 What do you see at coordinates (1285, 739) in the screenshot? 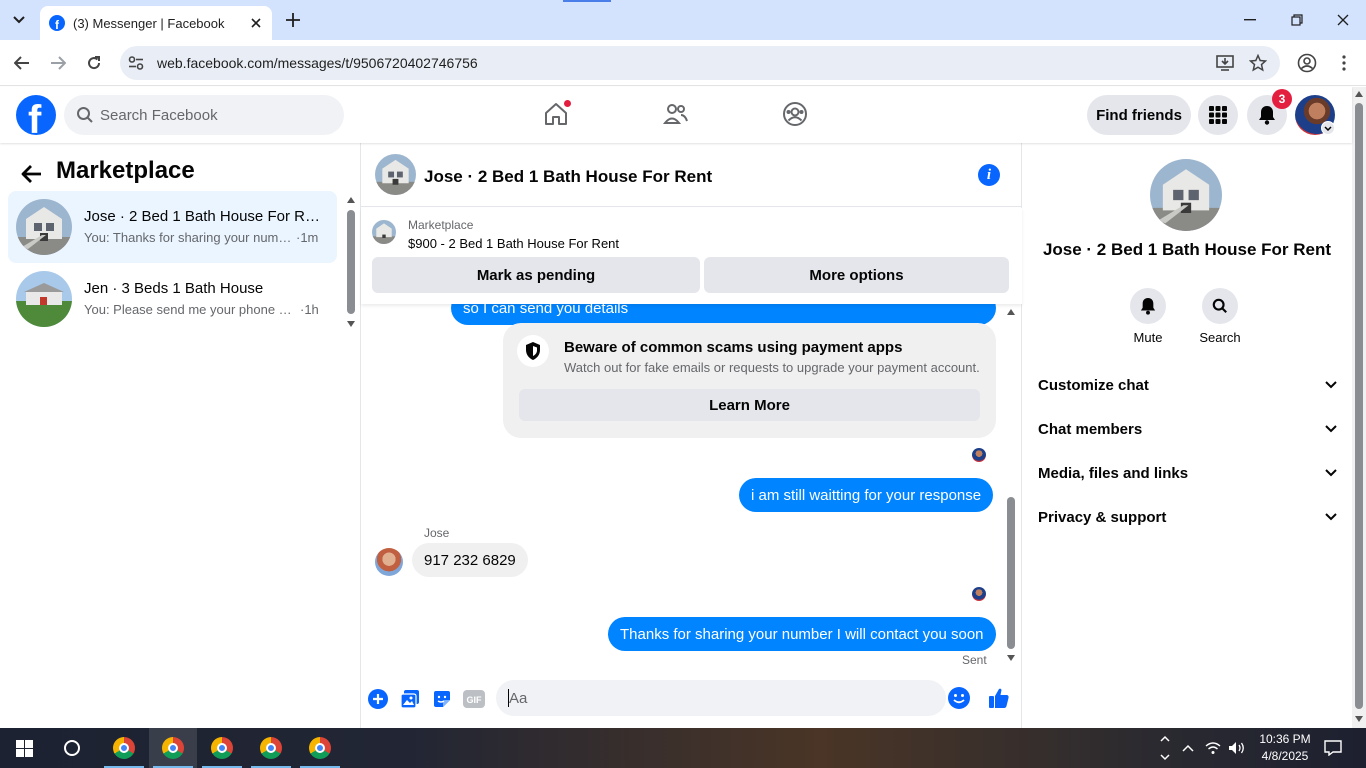
I see `clock-time: 10:36 PM` at bounding box center [1285, 739].